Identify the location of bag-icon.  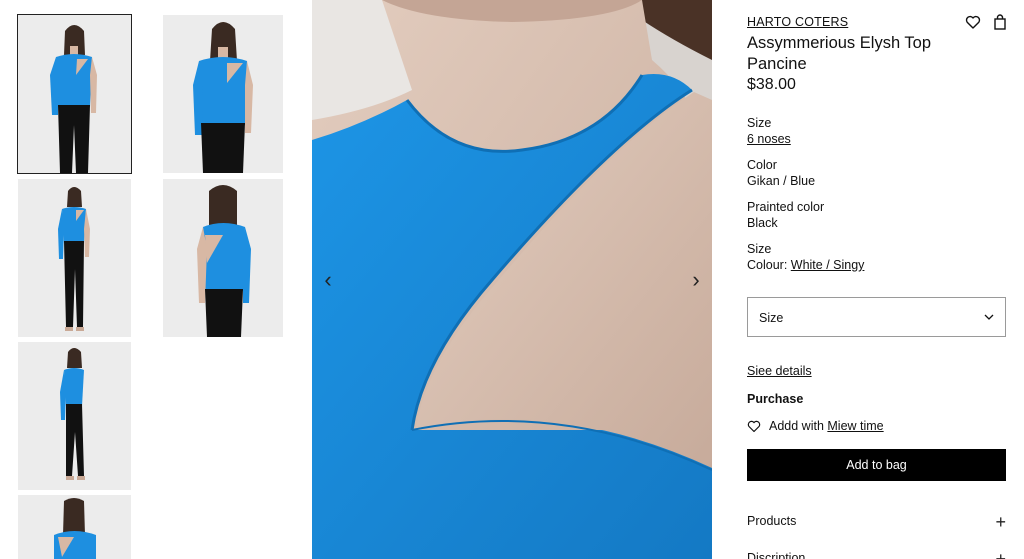
(1000, 22).